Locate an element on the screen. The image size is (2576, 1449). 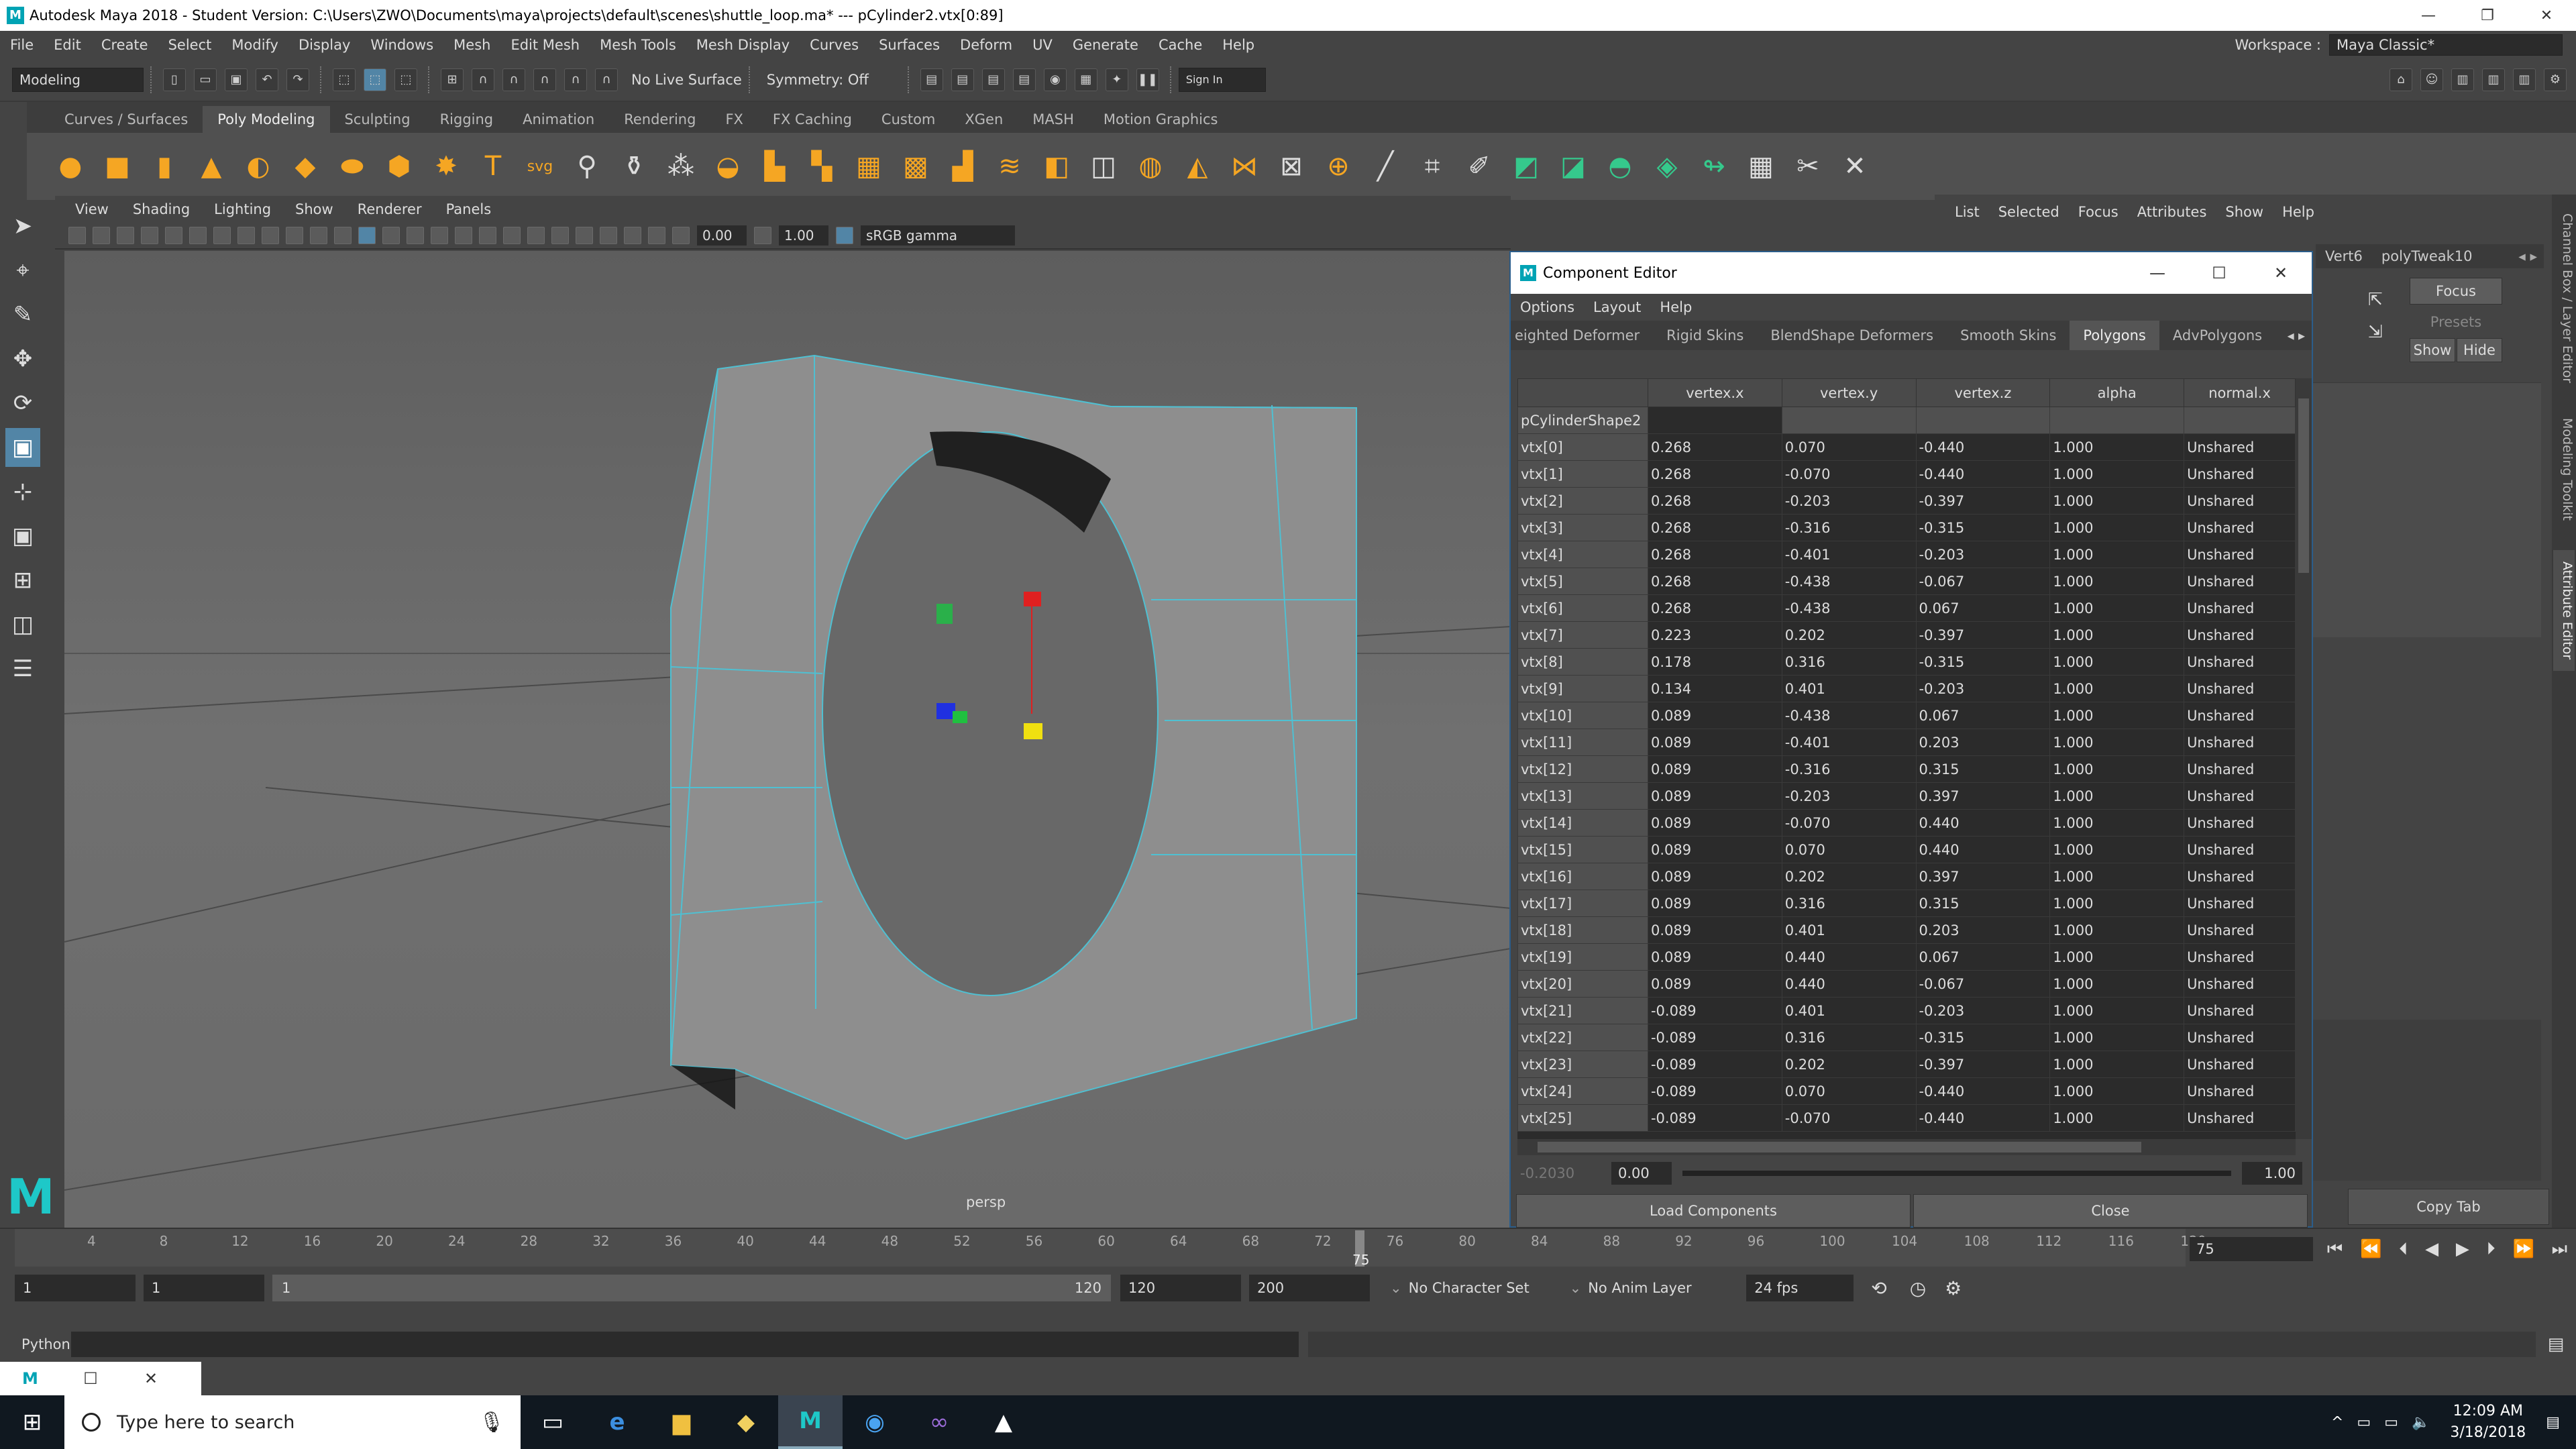
table-row: vtx[17] 0.089 0.316 0.315 1.000 Unshared is located at coordinates (1906, 903).